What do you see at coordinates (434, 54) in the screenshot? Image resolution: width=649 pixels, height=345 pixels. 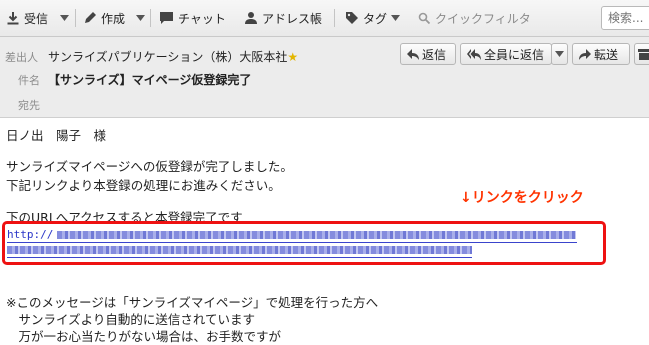 I see `reply-label: 返信` at bounding box center [434, 54].